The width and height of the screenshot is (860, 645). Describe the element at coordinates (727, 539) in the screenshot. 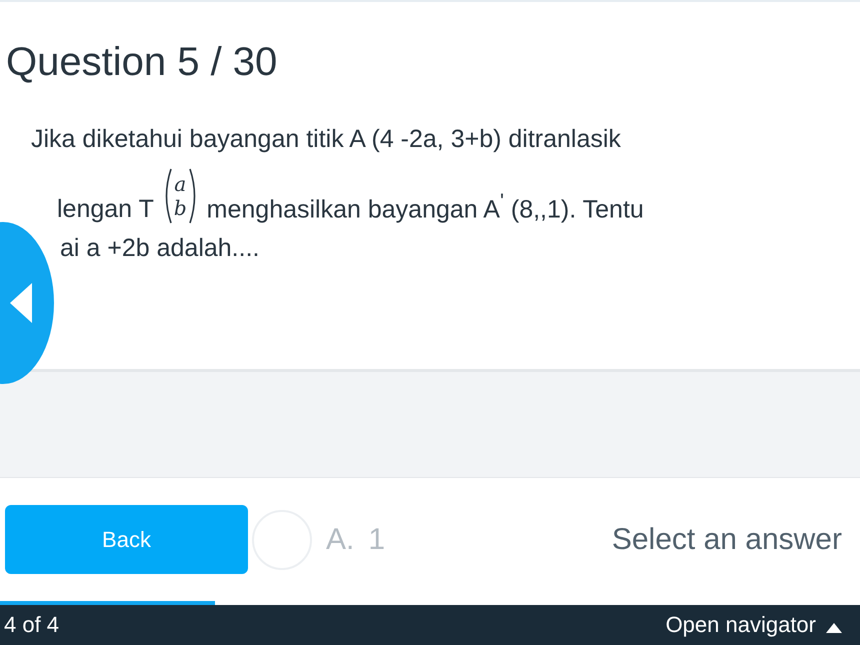

I see `answer-prompt: Select an answer` at that location.